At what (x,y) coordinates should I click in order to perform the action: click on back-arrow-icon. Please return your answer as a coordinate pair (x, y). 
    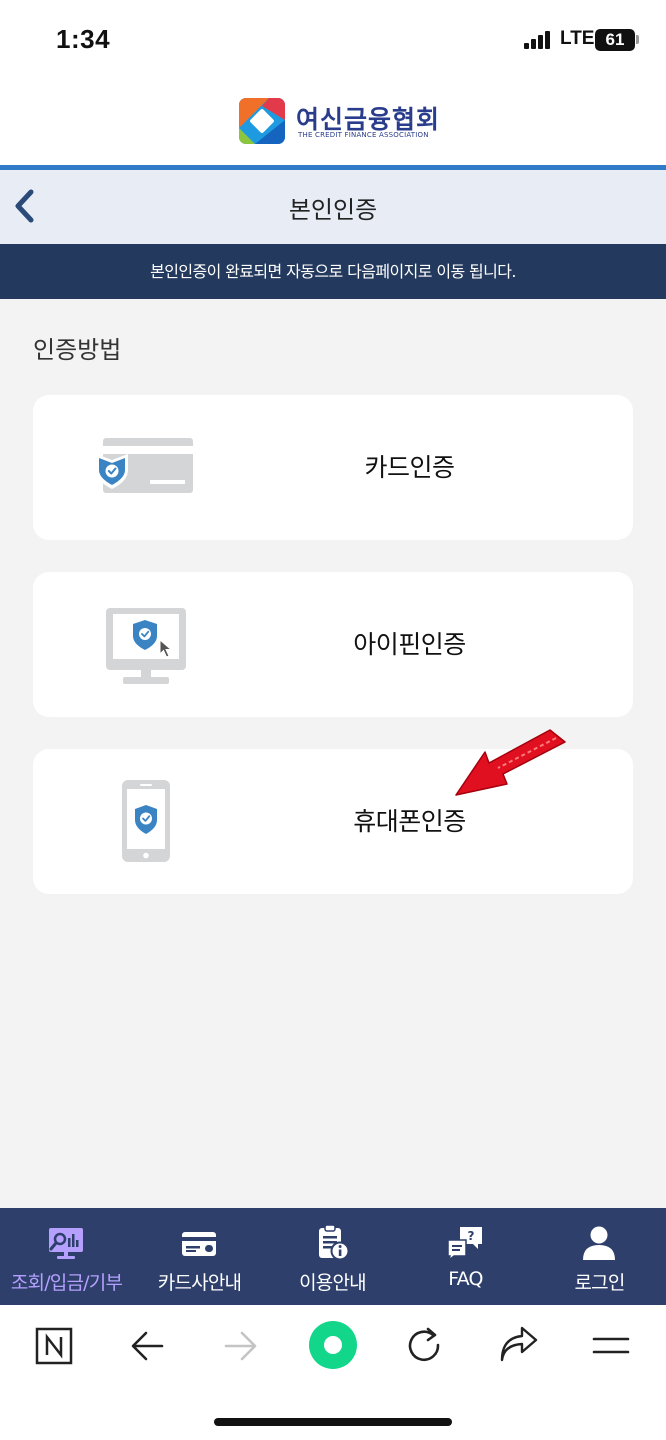
    Looking at the image, I should click on (148, 1346).